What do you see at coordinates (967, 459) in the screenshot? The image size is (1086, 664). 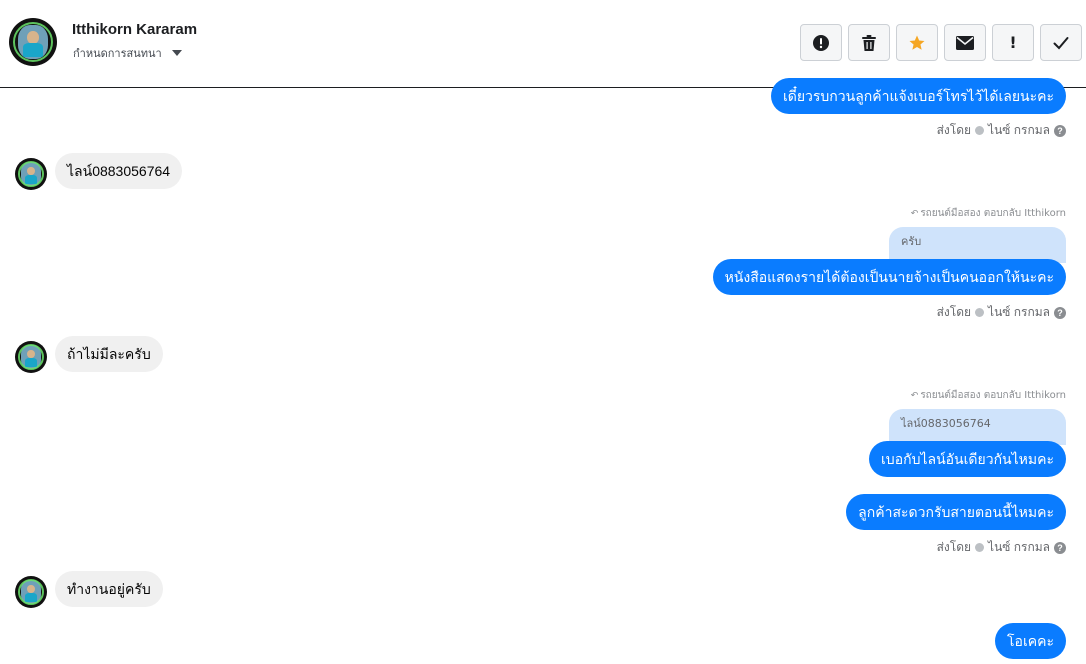 I see `message-outgoing: เบอกับไลน์อันเดียวกันไหมคะ` at bounding box center [967, 459].